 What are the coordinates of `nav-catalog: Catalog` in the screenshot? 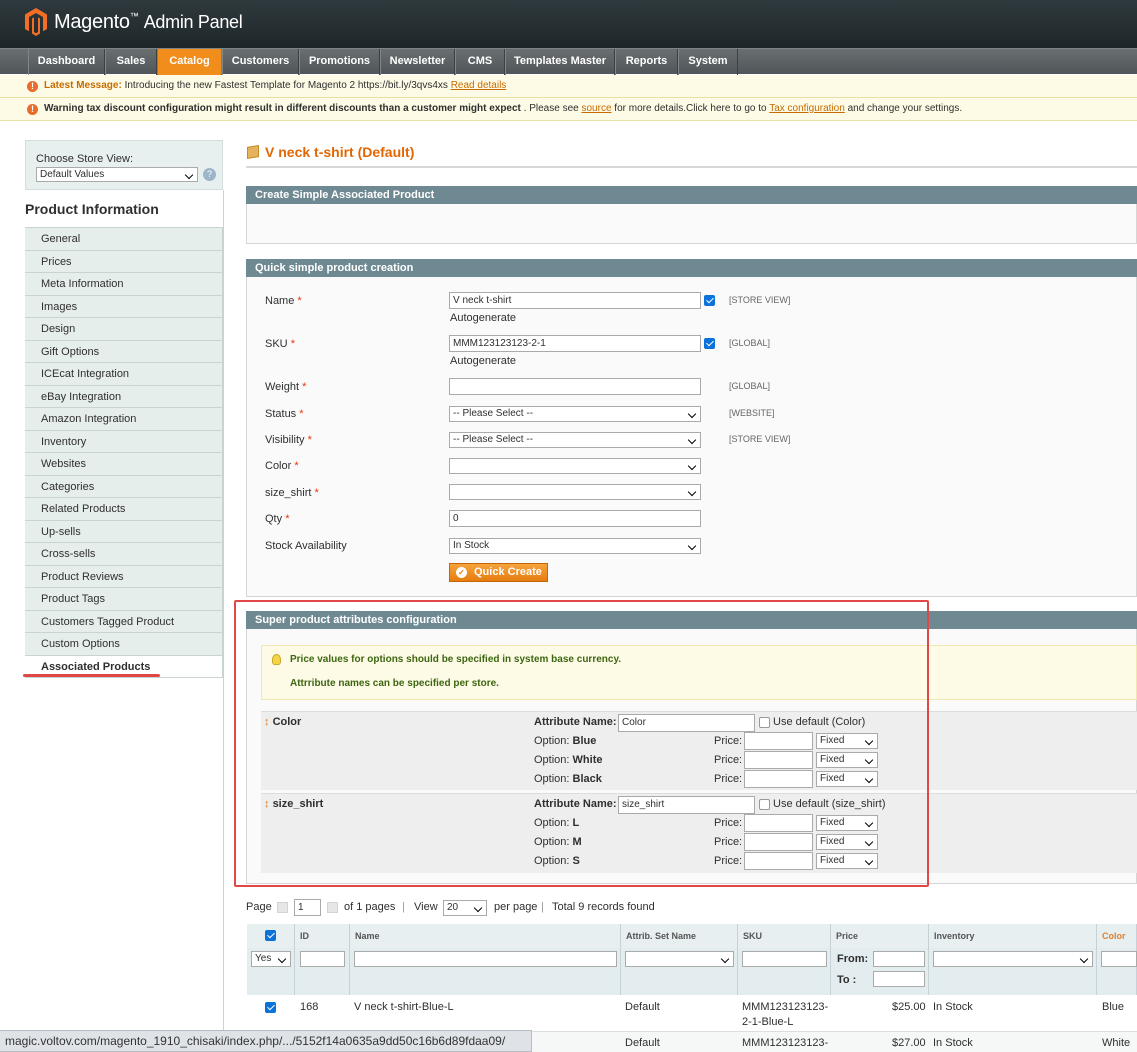 It's located at (189, 62).